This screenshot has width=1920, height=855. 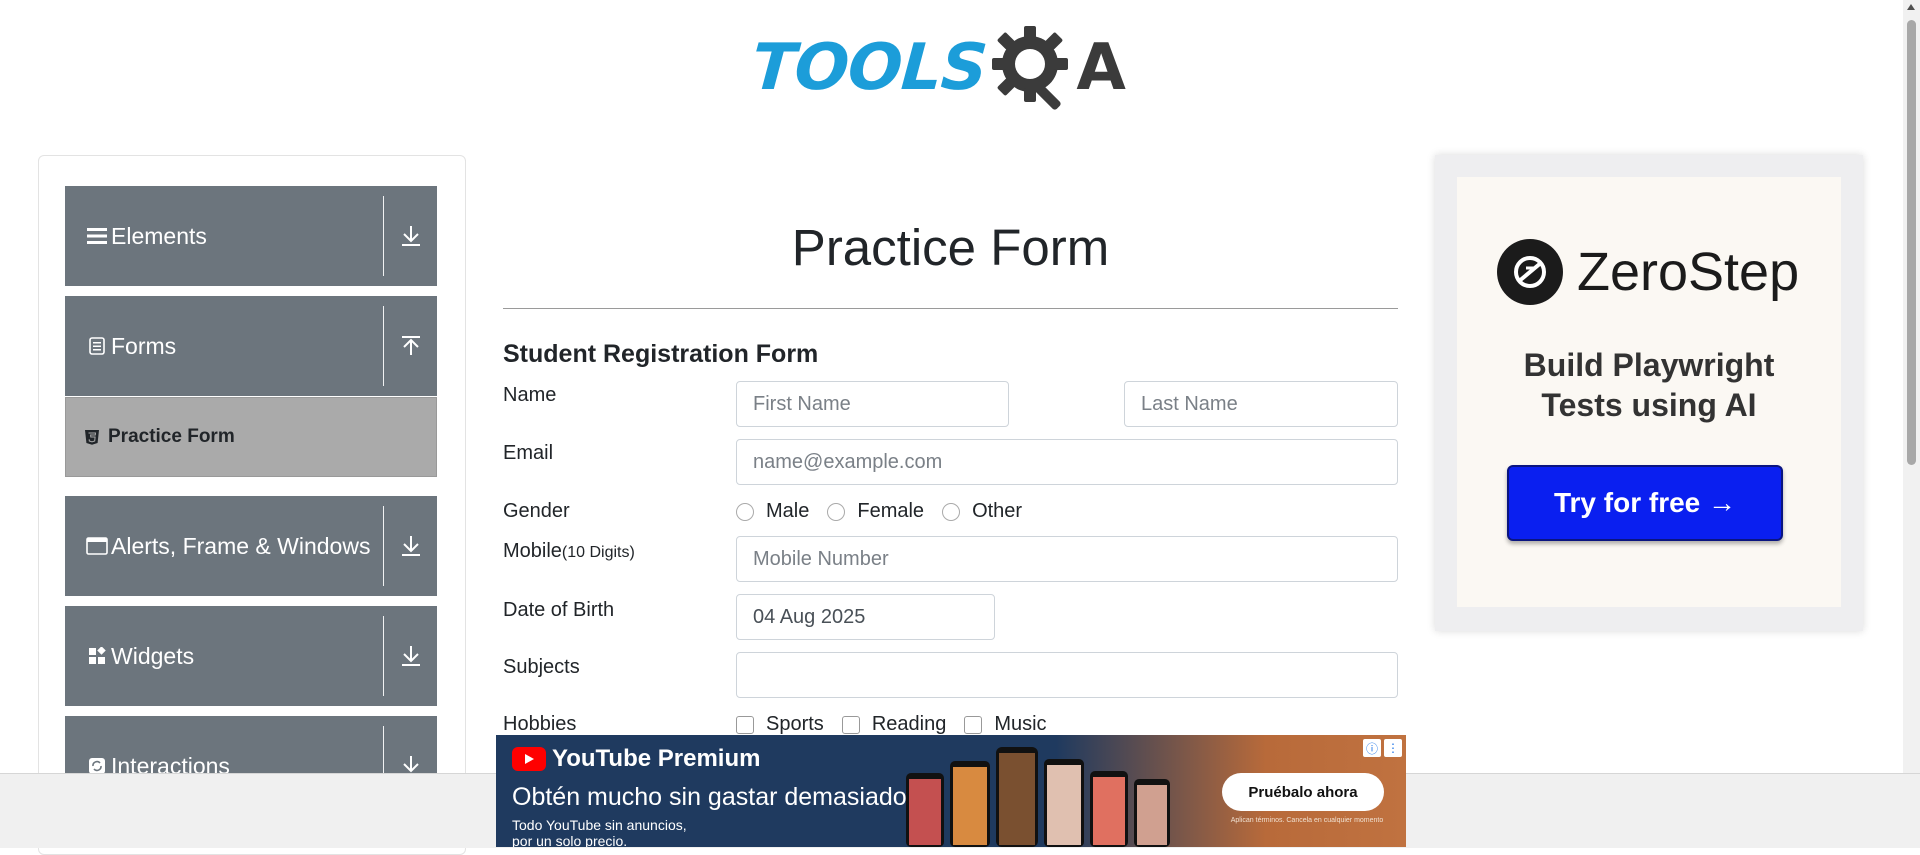 I want to click on mobile-label: Mobile(10 Digits), so click(x=569, y=551).